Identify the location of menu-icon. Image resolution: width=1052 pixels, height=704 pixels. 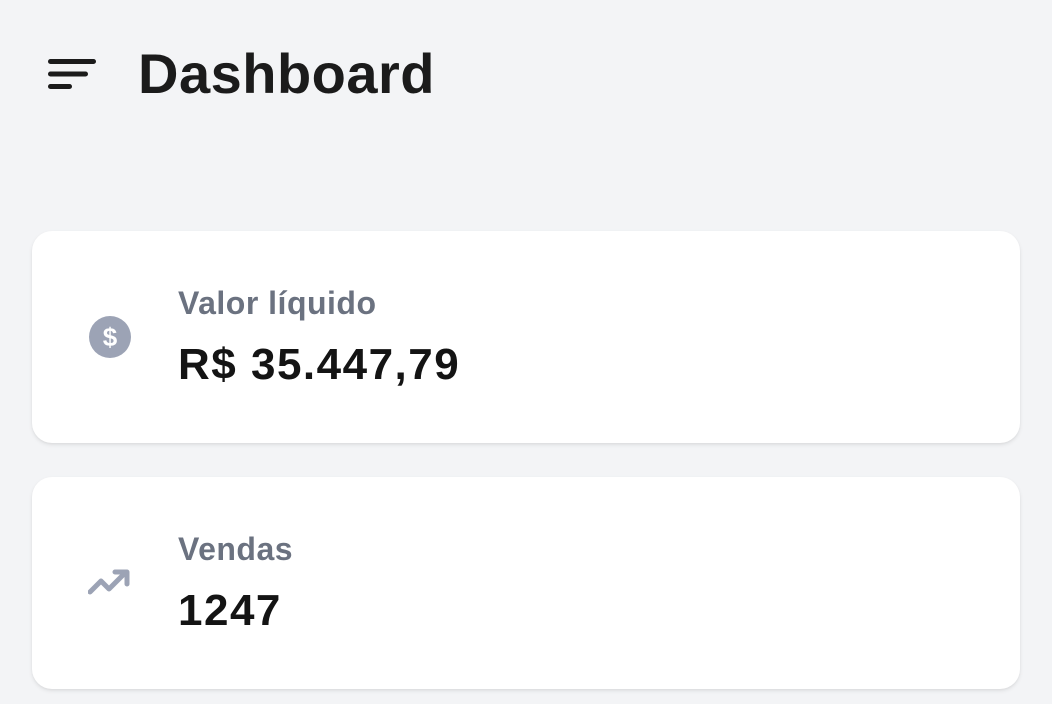
(72, 74).